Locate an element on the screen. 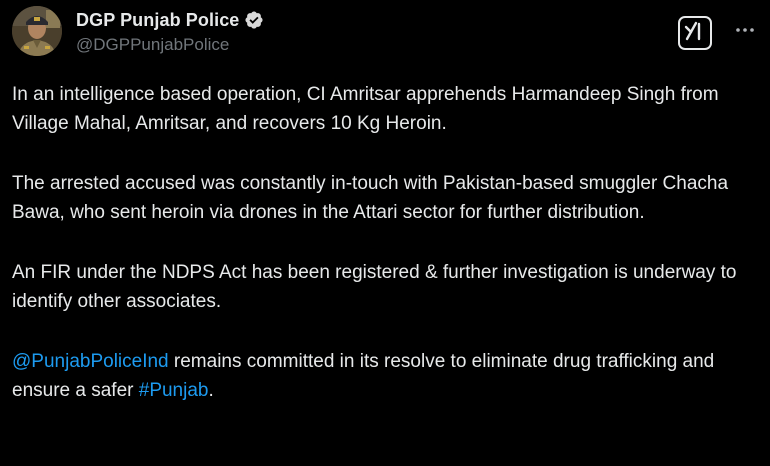  hashtag-link: #Punjab is located at coordinates (174, 390).